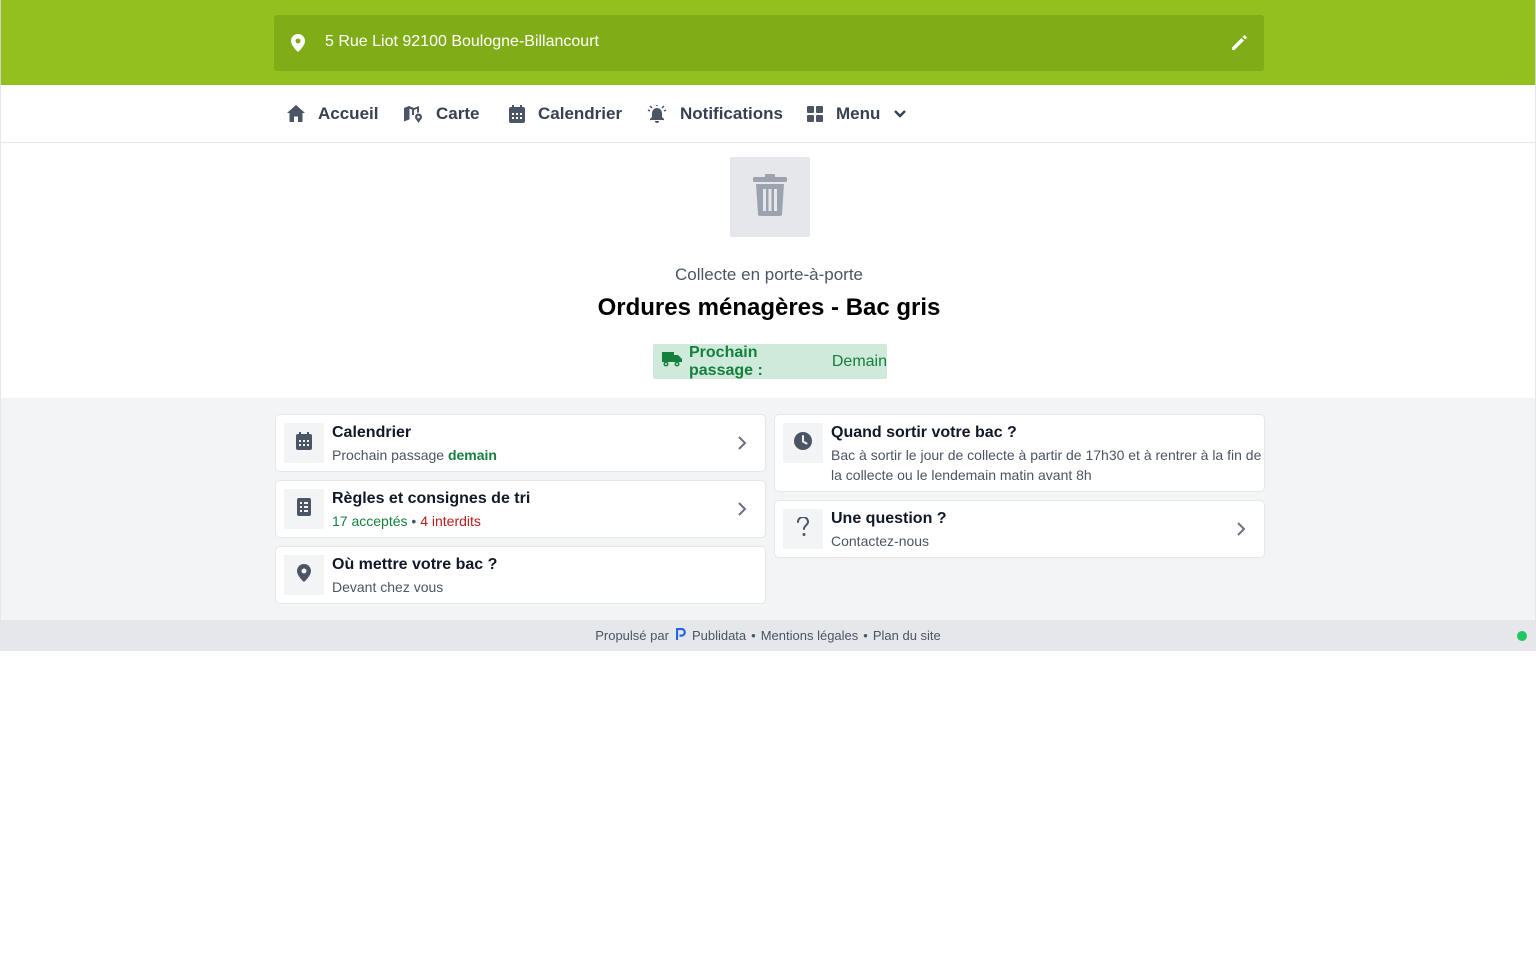  What do you see at coordinates (462, 41) in the screenshot?
I see `address-text: 5 Rue Liot 92100 Boulogne-Billancourt` at bounding box center [462, 41].